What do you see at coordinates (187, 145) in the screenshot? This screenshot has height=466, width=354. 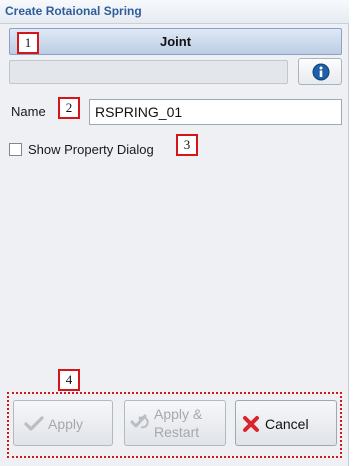 I see `callout-3: 3` at bounding box center [187, 145].